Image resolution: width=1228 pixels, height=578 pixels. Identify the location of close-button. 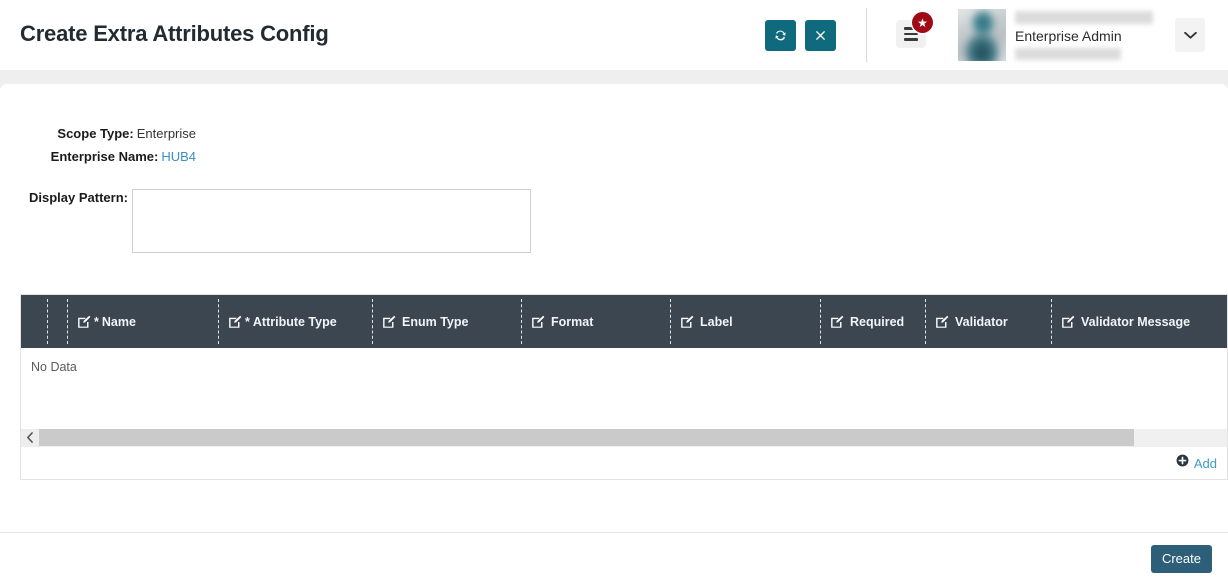
(820, 35).